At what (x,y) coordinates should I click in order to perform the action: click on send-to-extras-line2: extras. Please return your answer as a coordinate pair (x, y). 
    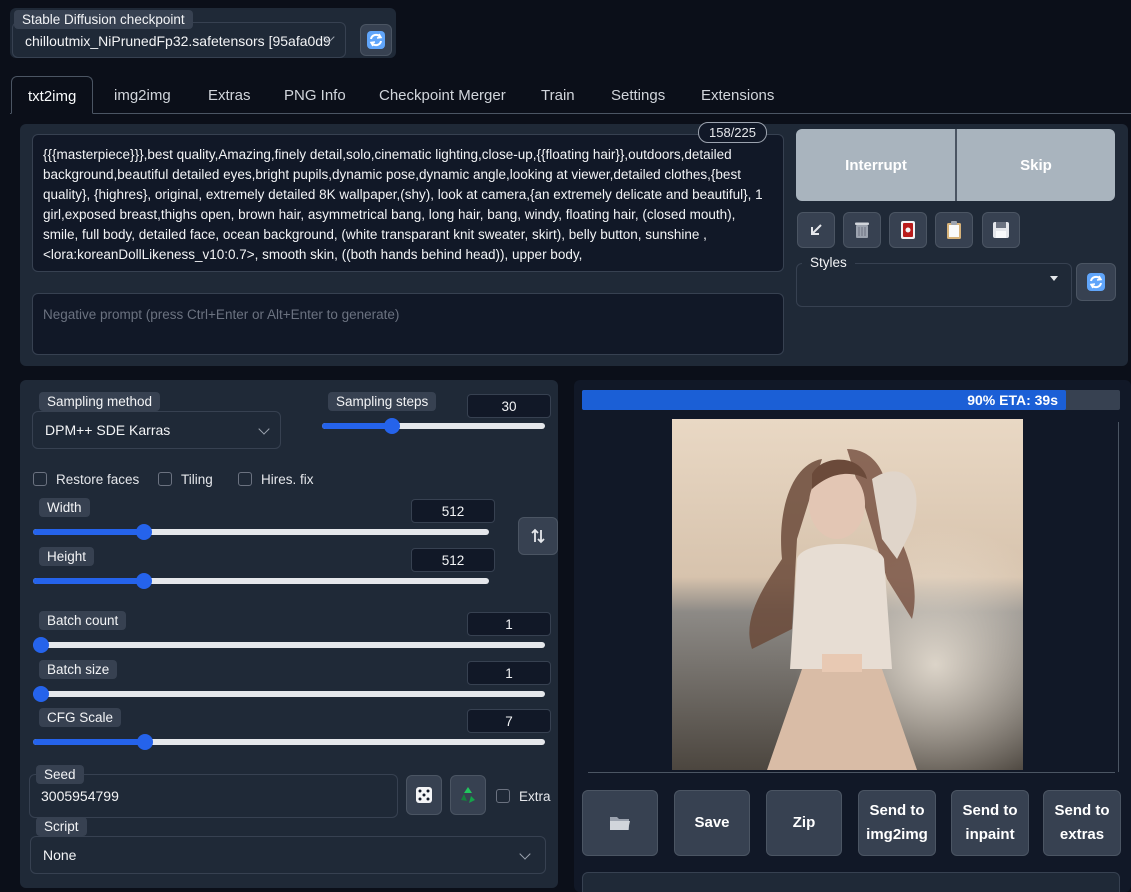
    Looking at the image, I should click on (1082, 834).